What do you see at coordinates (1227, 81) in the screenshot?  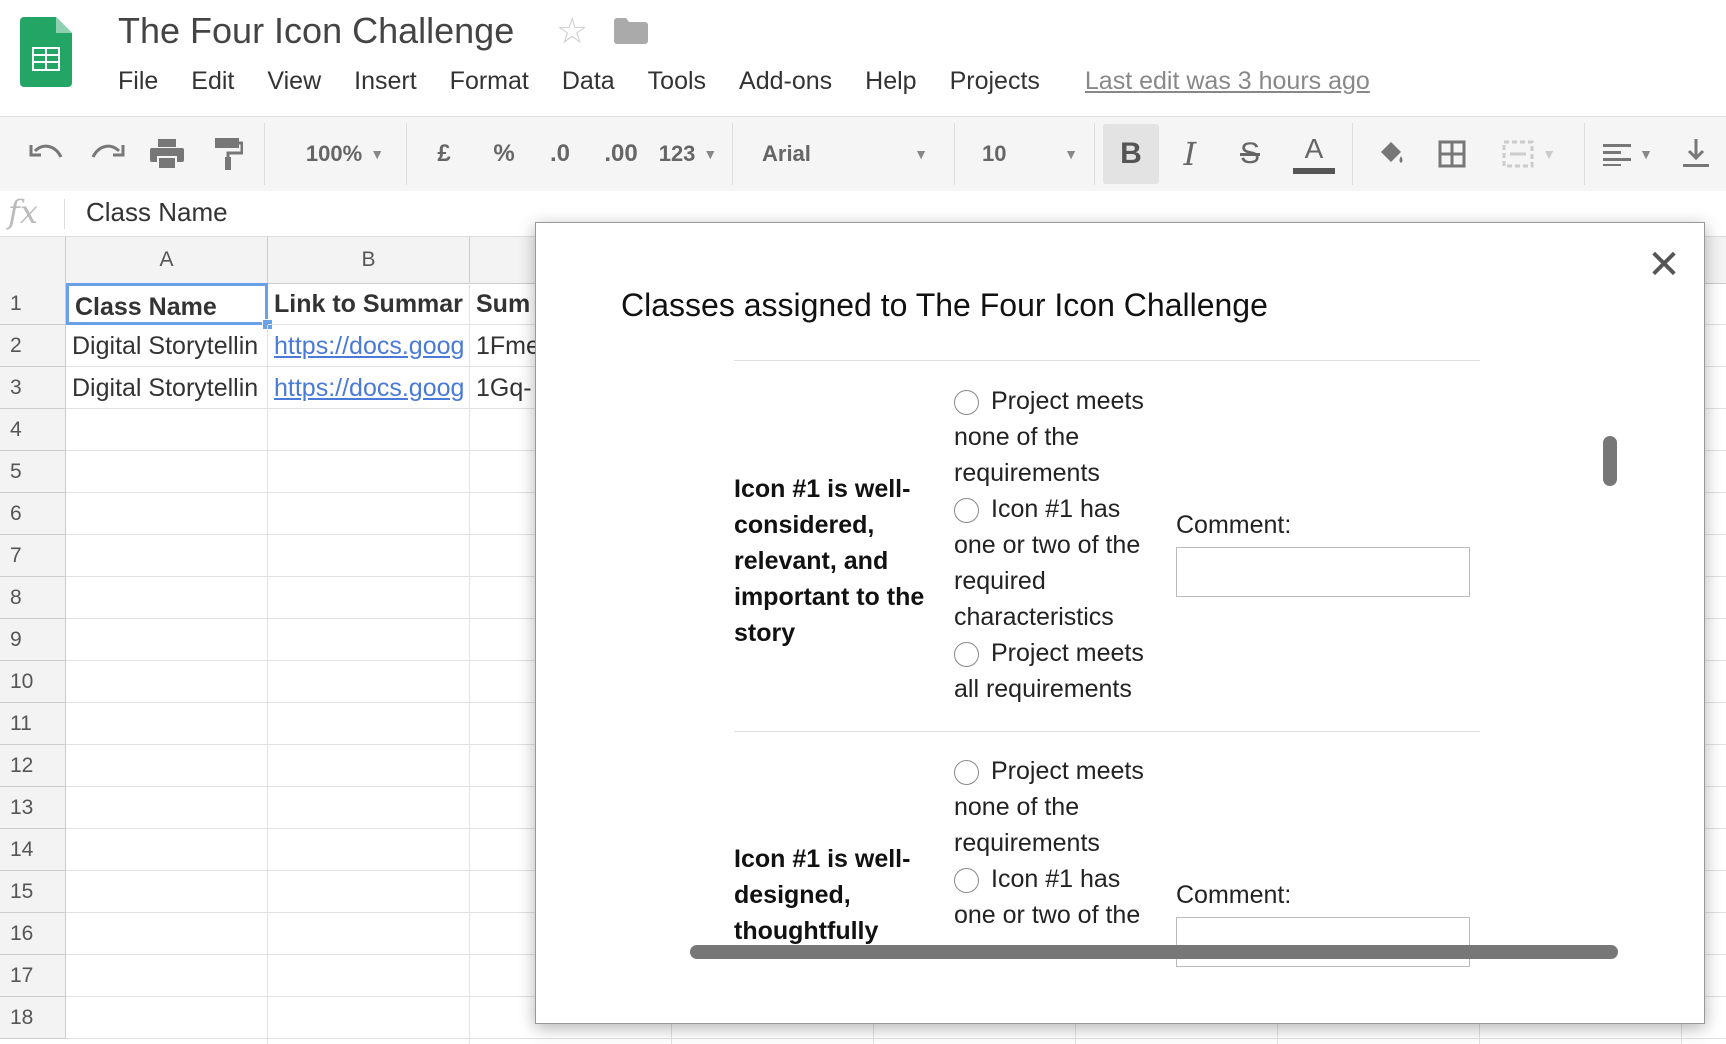 I see `last-edit-link: Last edit was 3 hours ago` at bounding box center [1227, 81].